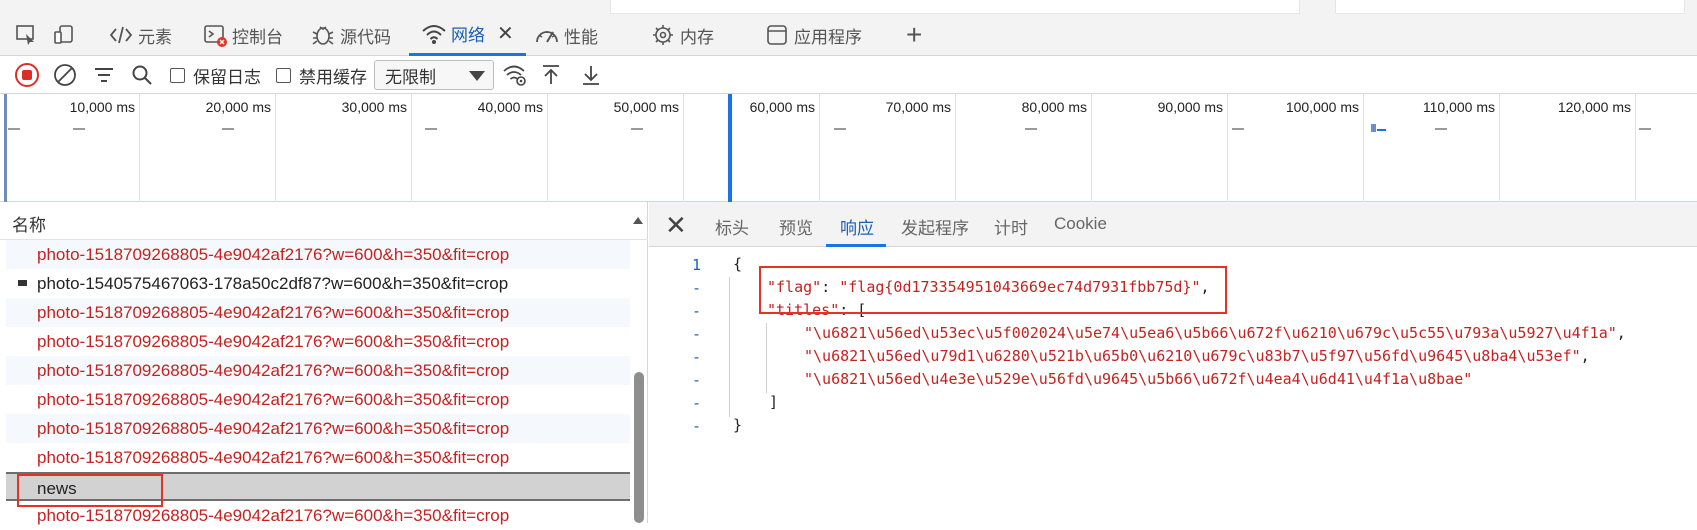 This screenshot has width=1697, height=530. What do you see at coordinates (350, 35) in the screenshot?
I see `tab-sources: 源代码` at bounding box center [350, 35].